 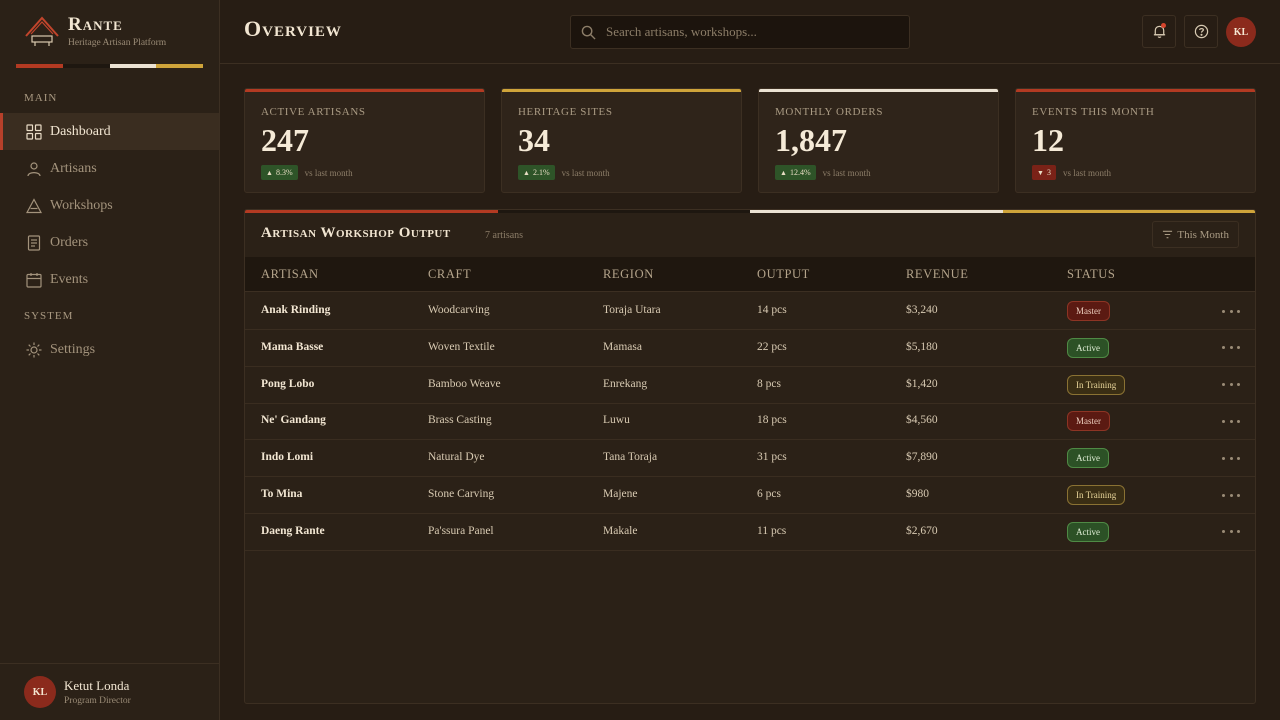 I want to click on stat-value: 12, so click(x=1048, y=140).